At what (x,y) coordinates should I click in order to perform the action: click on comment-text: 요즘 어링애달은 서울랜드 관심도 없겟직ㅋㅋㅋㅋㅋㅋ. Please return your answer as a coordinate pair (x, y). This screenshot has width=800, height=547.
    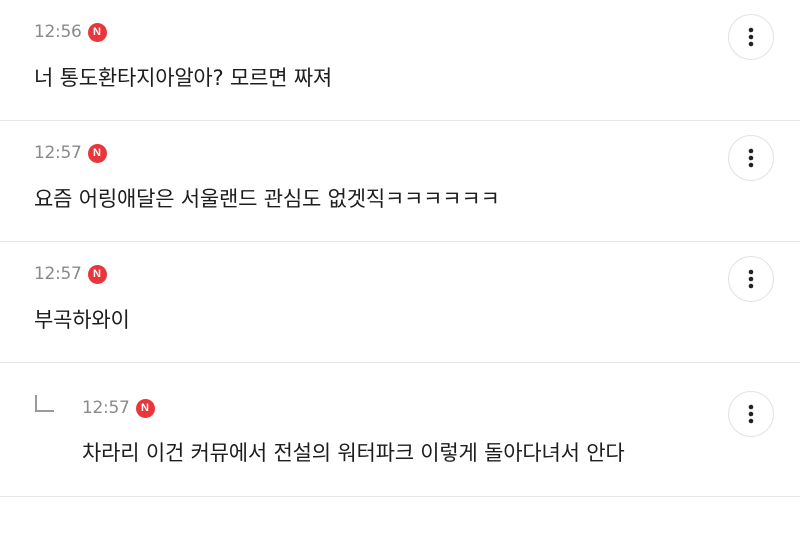
    Looking at the image, I should click on (267, 199).